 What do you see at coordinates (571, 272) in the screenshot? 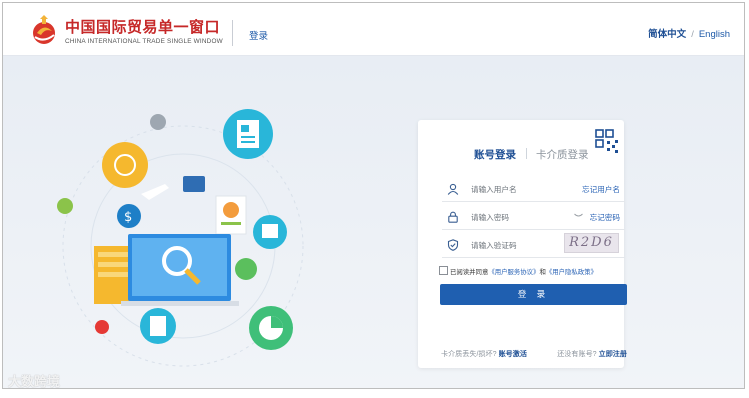
I see `privacy-policy-link: 《用户隐私政策》` at bounding box center [571, 272].